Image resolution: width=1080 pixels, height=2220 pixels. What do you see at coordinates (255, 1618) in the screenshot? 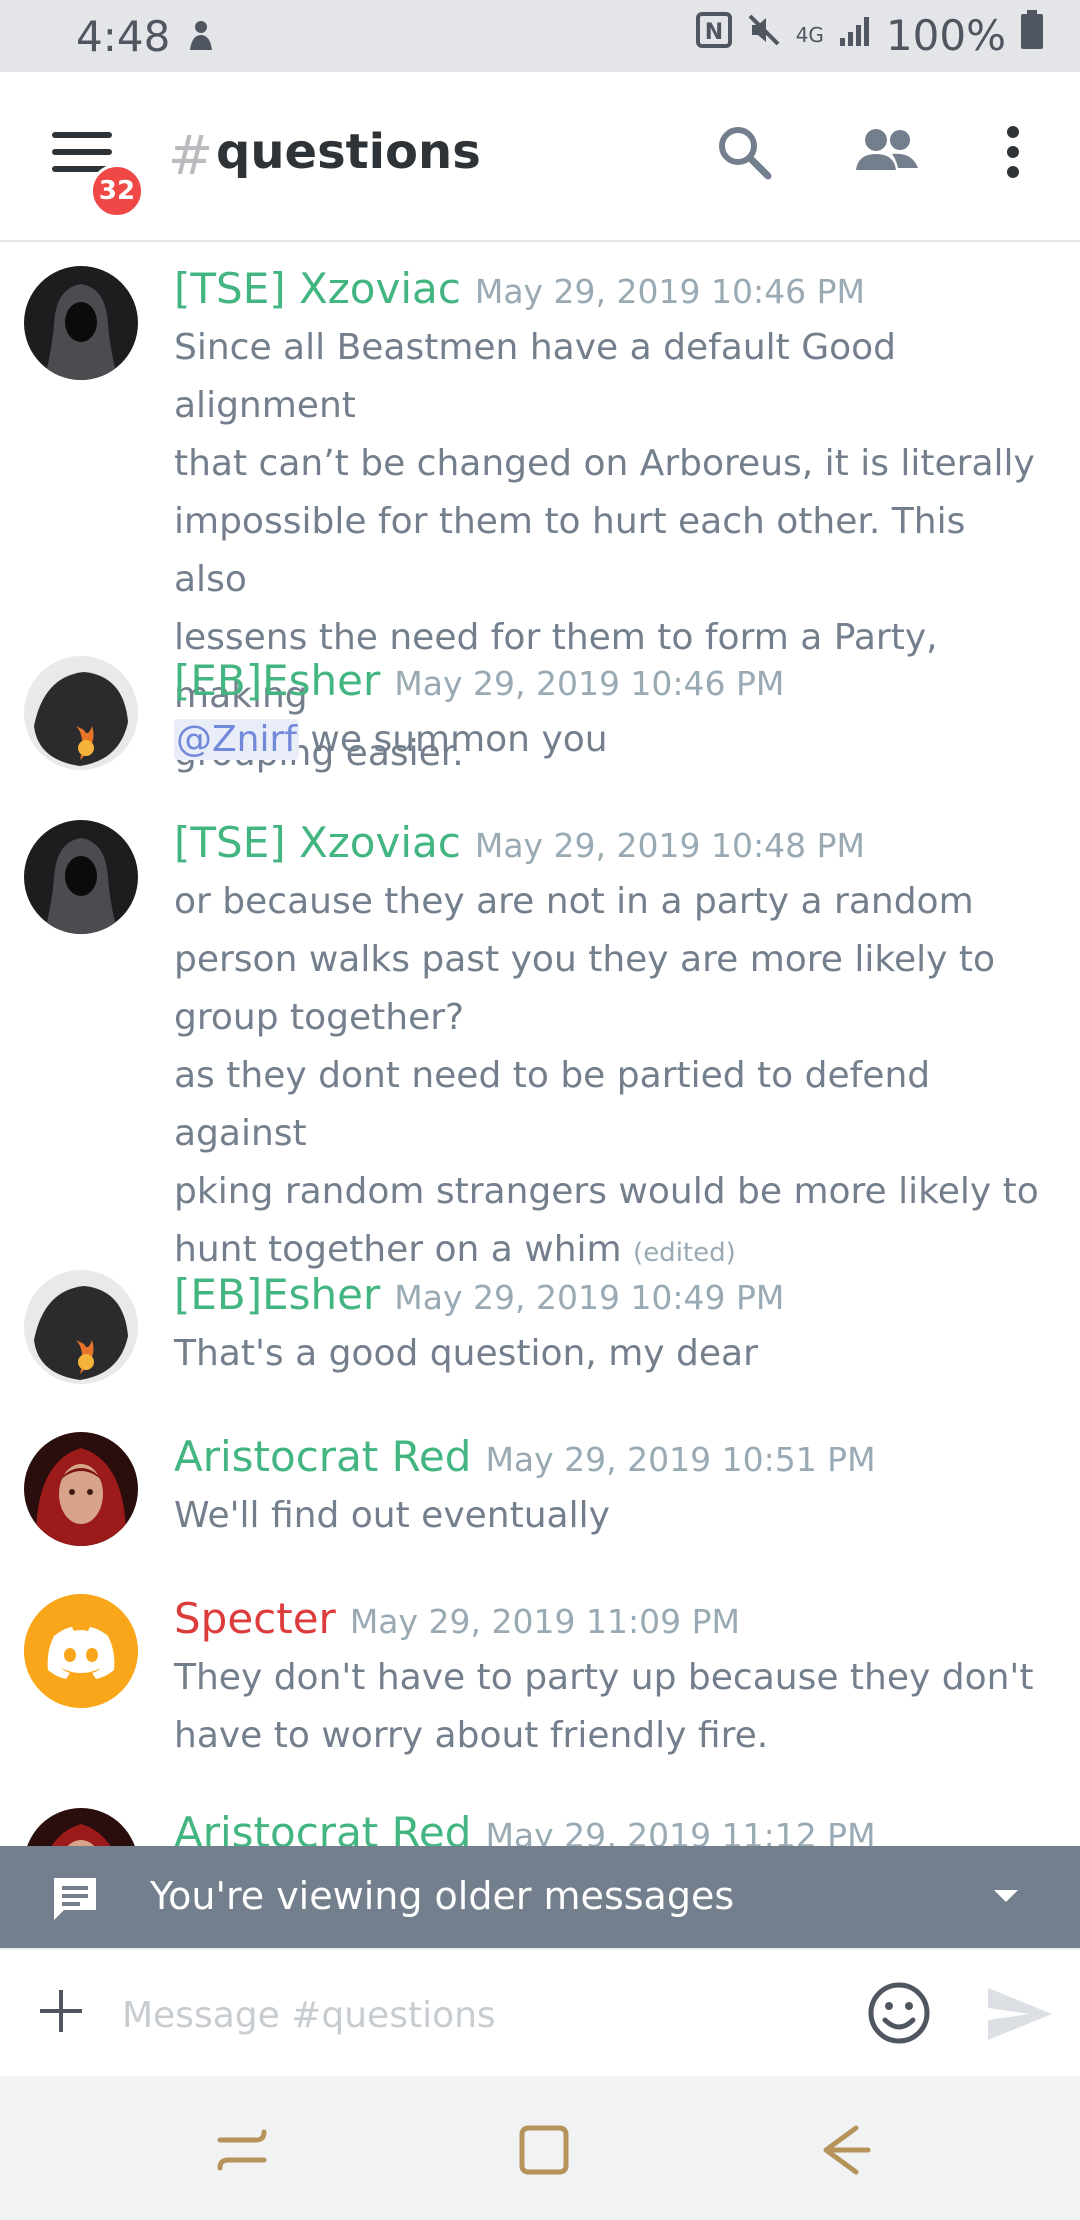
I see `author-name: Specter` at bounding box center [255, 1618].